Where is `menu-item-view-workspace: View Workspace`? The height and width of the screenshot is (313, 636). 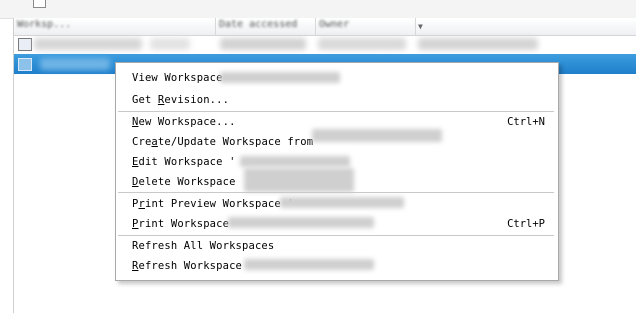 menu-item-view-workspace: View Workspace is located at coordinates (177, 78).